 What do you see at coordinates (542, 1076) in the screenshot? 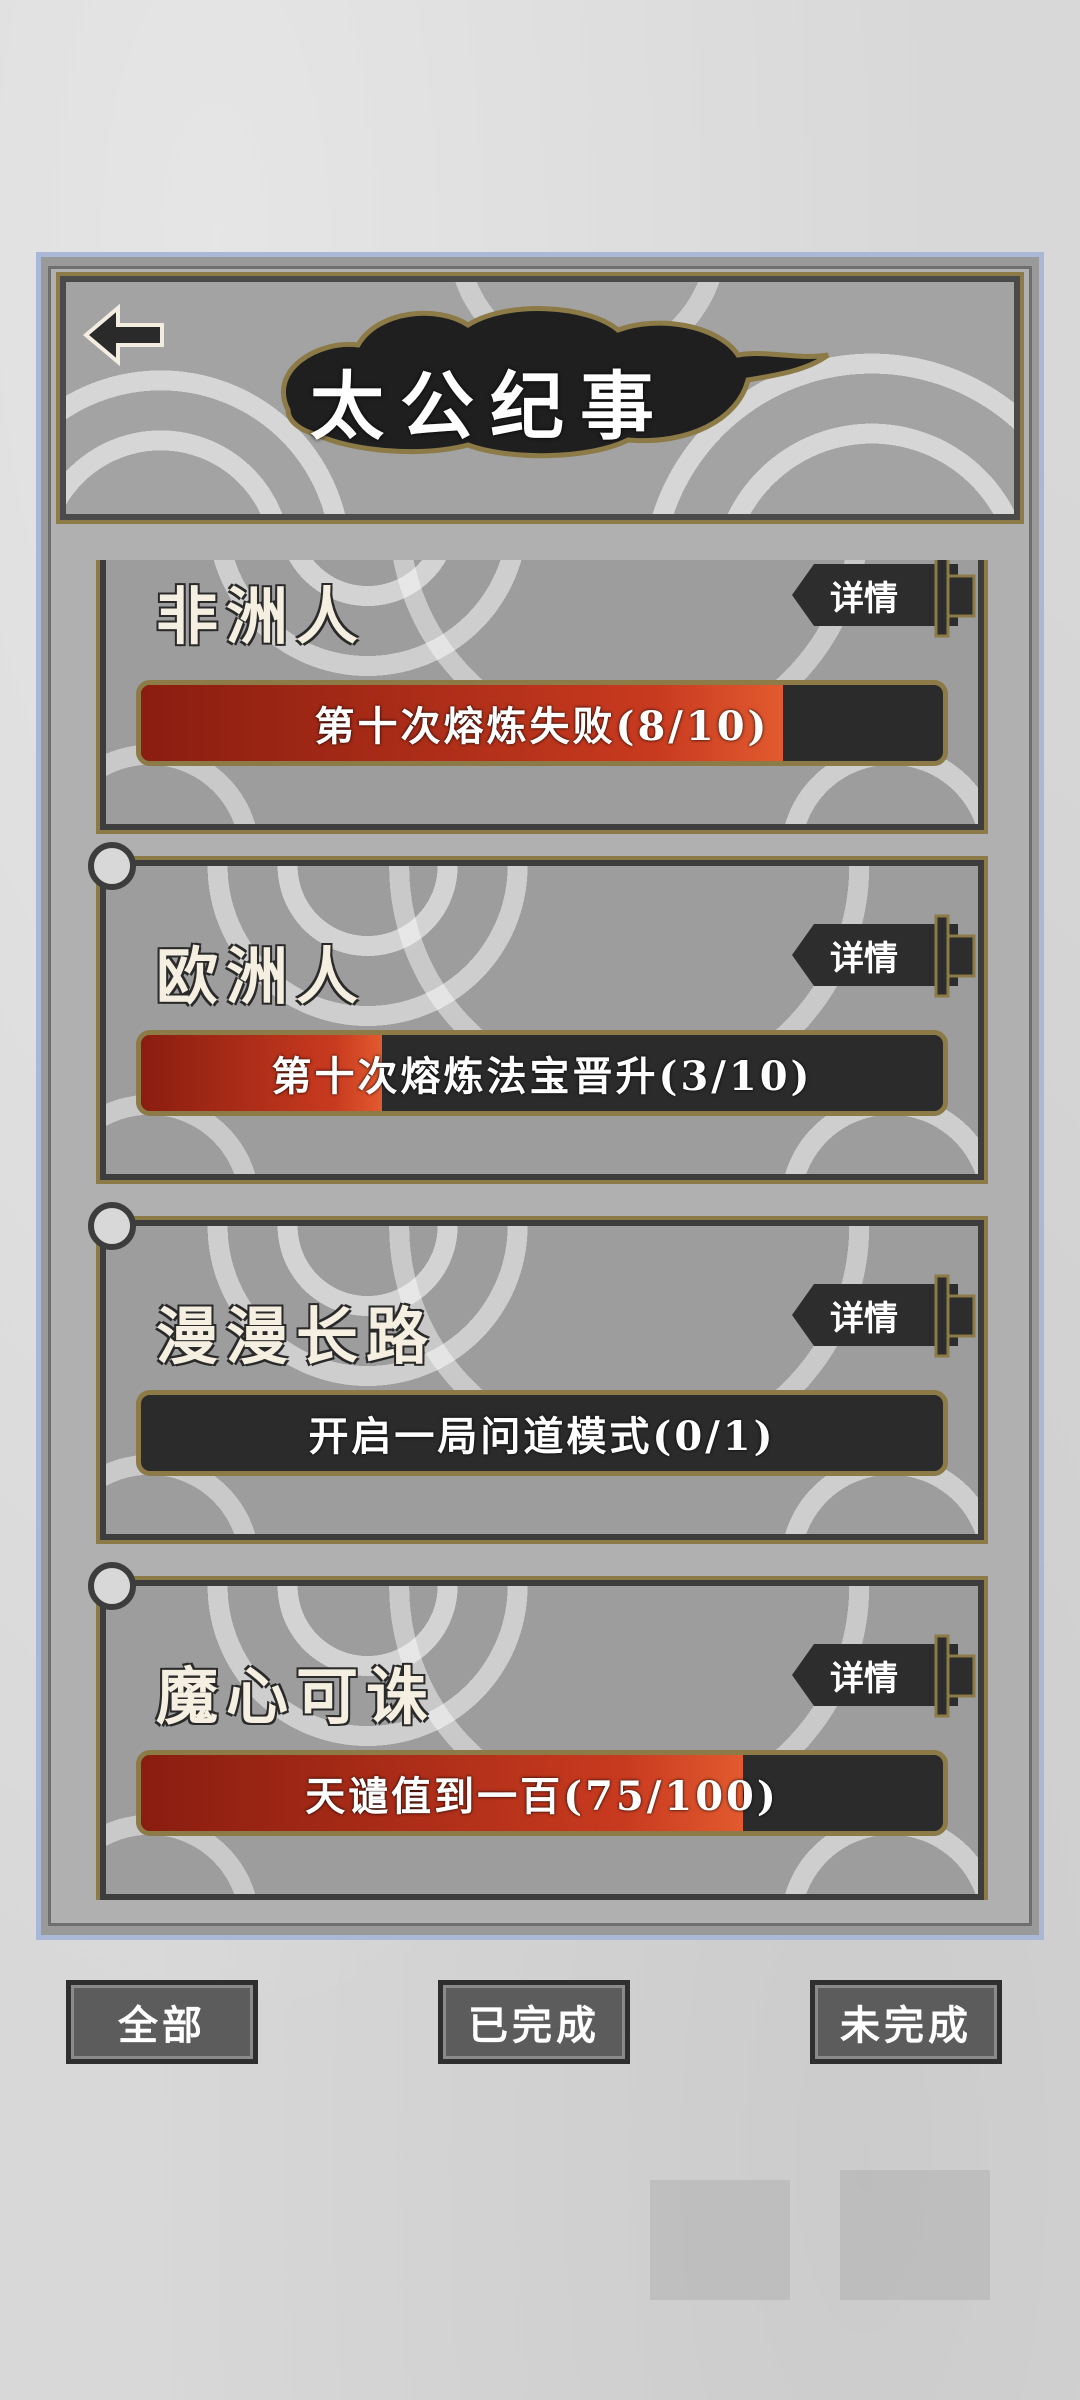
I see `progress-text: 第十次熔炼法宝晋升(3/10)` at bounding box center [542, 1076].